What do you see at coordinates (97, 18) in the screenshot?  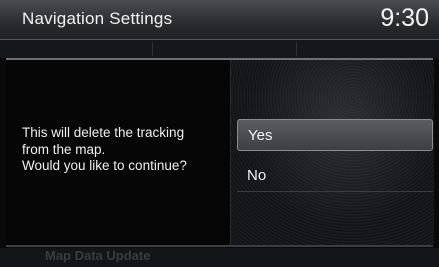 I see `page-title: Navigation Settings` at bounding box center [97, 18].